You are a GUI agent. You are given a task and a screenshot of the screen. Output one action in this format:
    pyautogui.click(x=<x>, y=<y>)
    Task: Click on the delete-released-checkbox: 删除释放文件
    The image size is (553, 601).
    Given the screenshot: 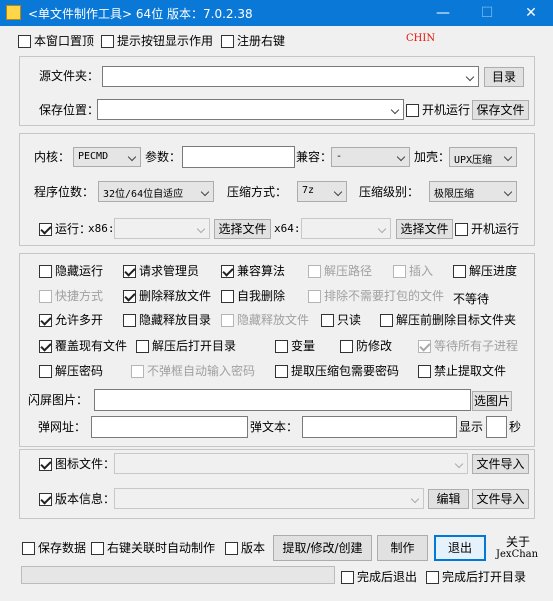 What is the action you would take?
    pyautogui.click(x=167, y=296)
    